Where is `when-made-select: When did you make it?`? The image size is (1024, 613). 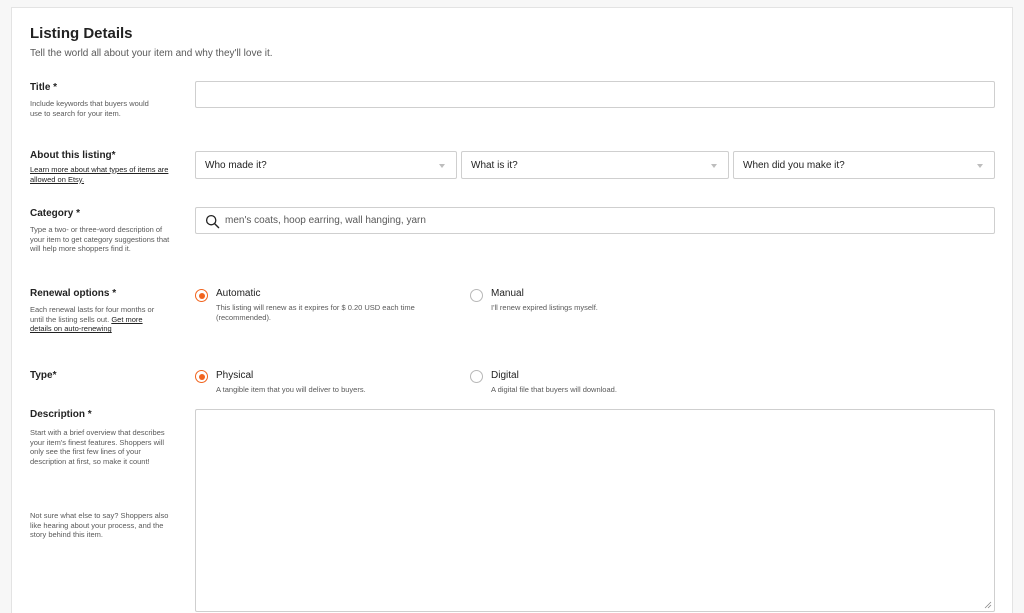
when-made-select: When did you make it? is located at coordinates (864, 165).